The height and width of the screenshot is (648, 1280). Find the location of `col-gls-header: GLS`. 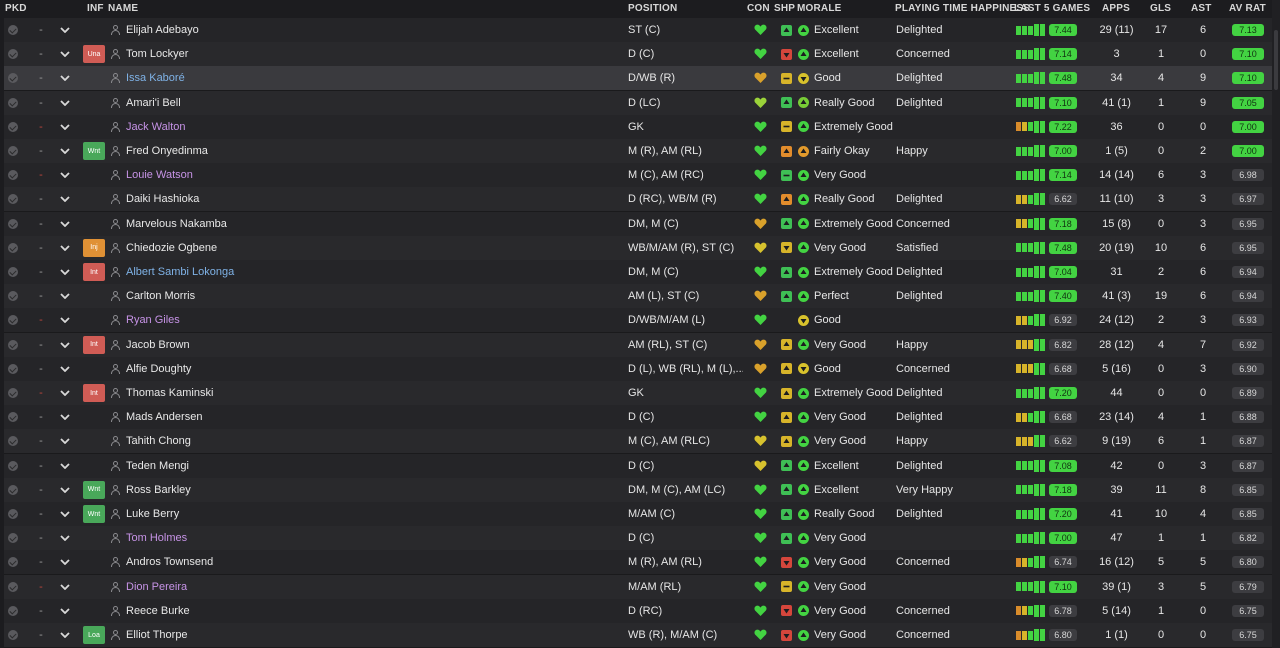

col-gls-header: GLS is located at coordinates (1160, 8).